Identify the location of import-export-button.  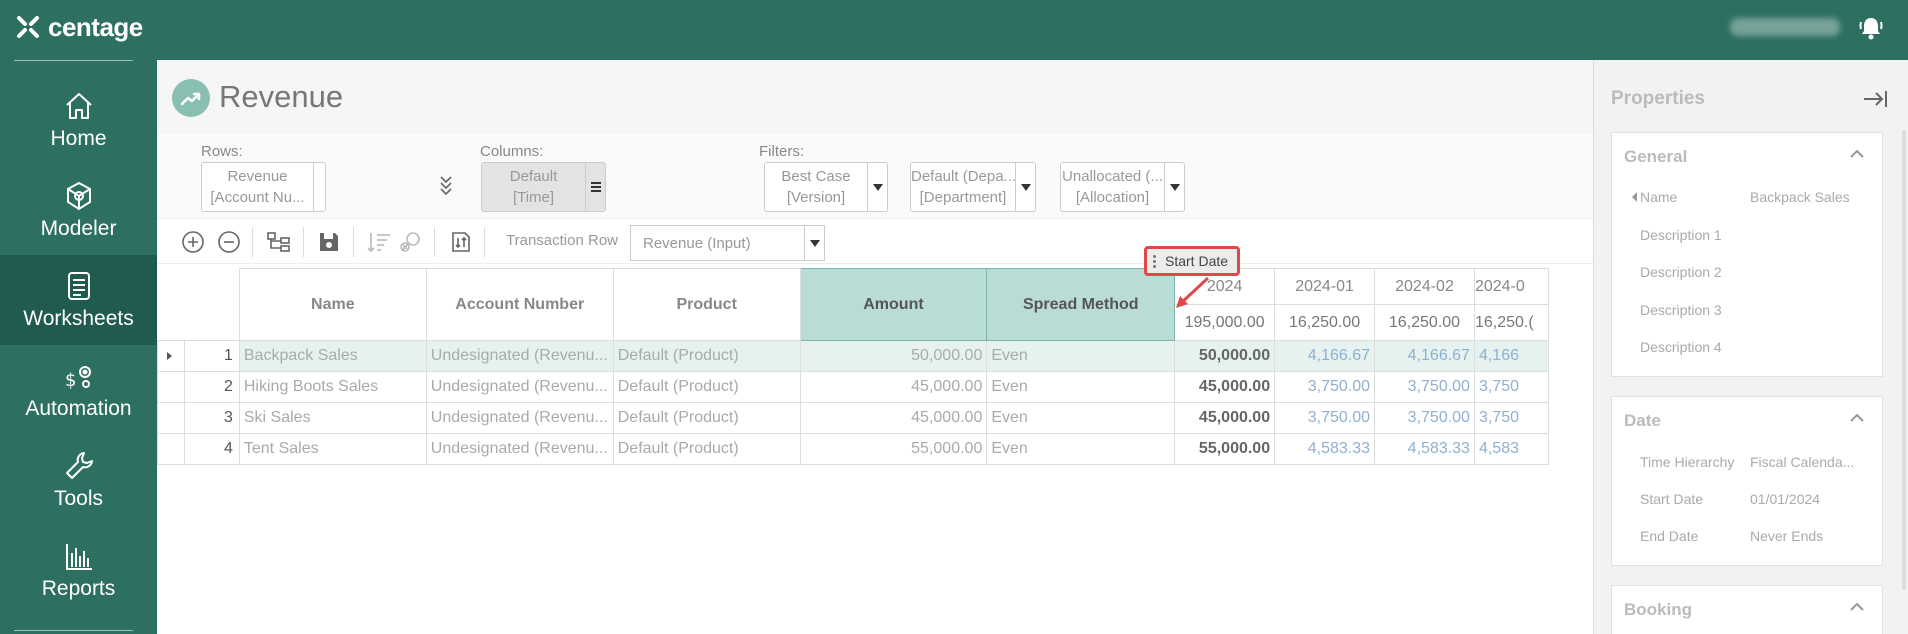
(461, 242).